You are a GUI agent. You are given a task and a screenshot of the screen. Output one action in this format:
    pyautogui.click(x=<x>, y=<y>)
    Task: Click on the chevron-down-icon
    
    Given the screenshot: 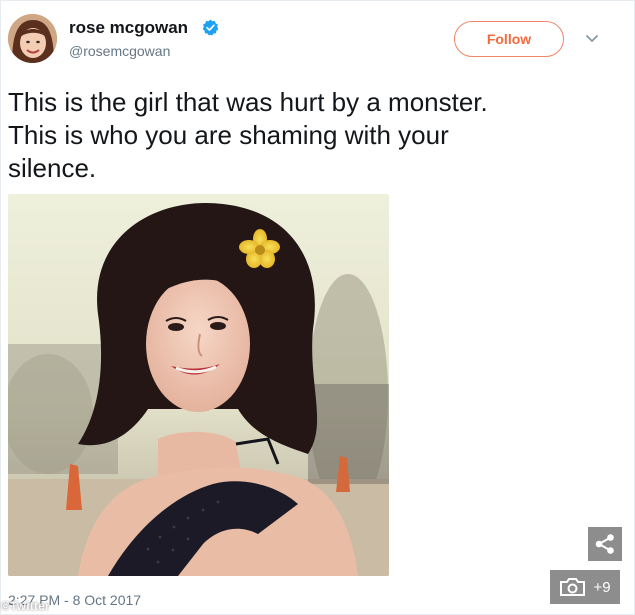 What is the action you would take?
    pyautogui.click(x=592, y=39)
    